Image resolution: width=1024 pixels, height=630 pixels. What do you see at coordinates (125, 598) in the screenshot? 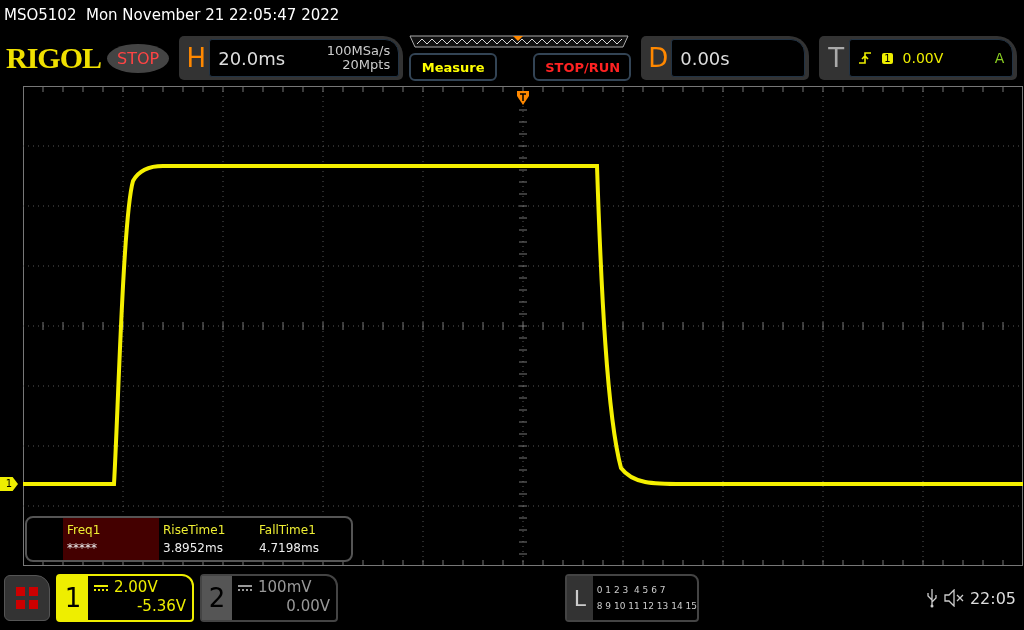
I see `channel-panel: 1 2.00V -5.36V` at bounding box center [125, 598].